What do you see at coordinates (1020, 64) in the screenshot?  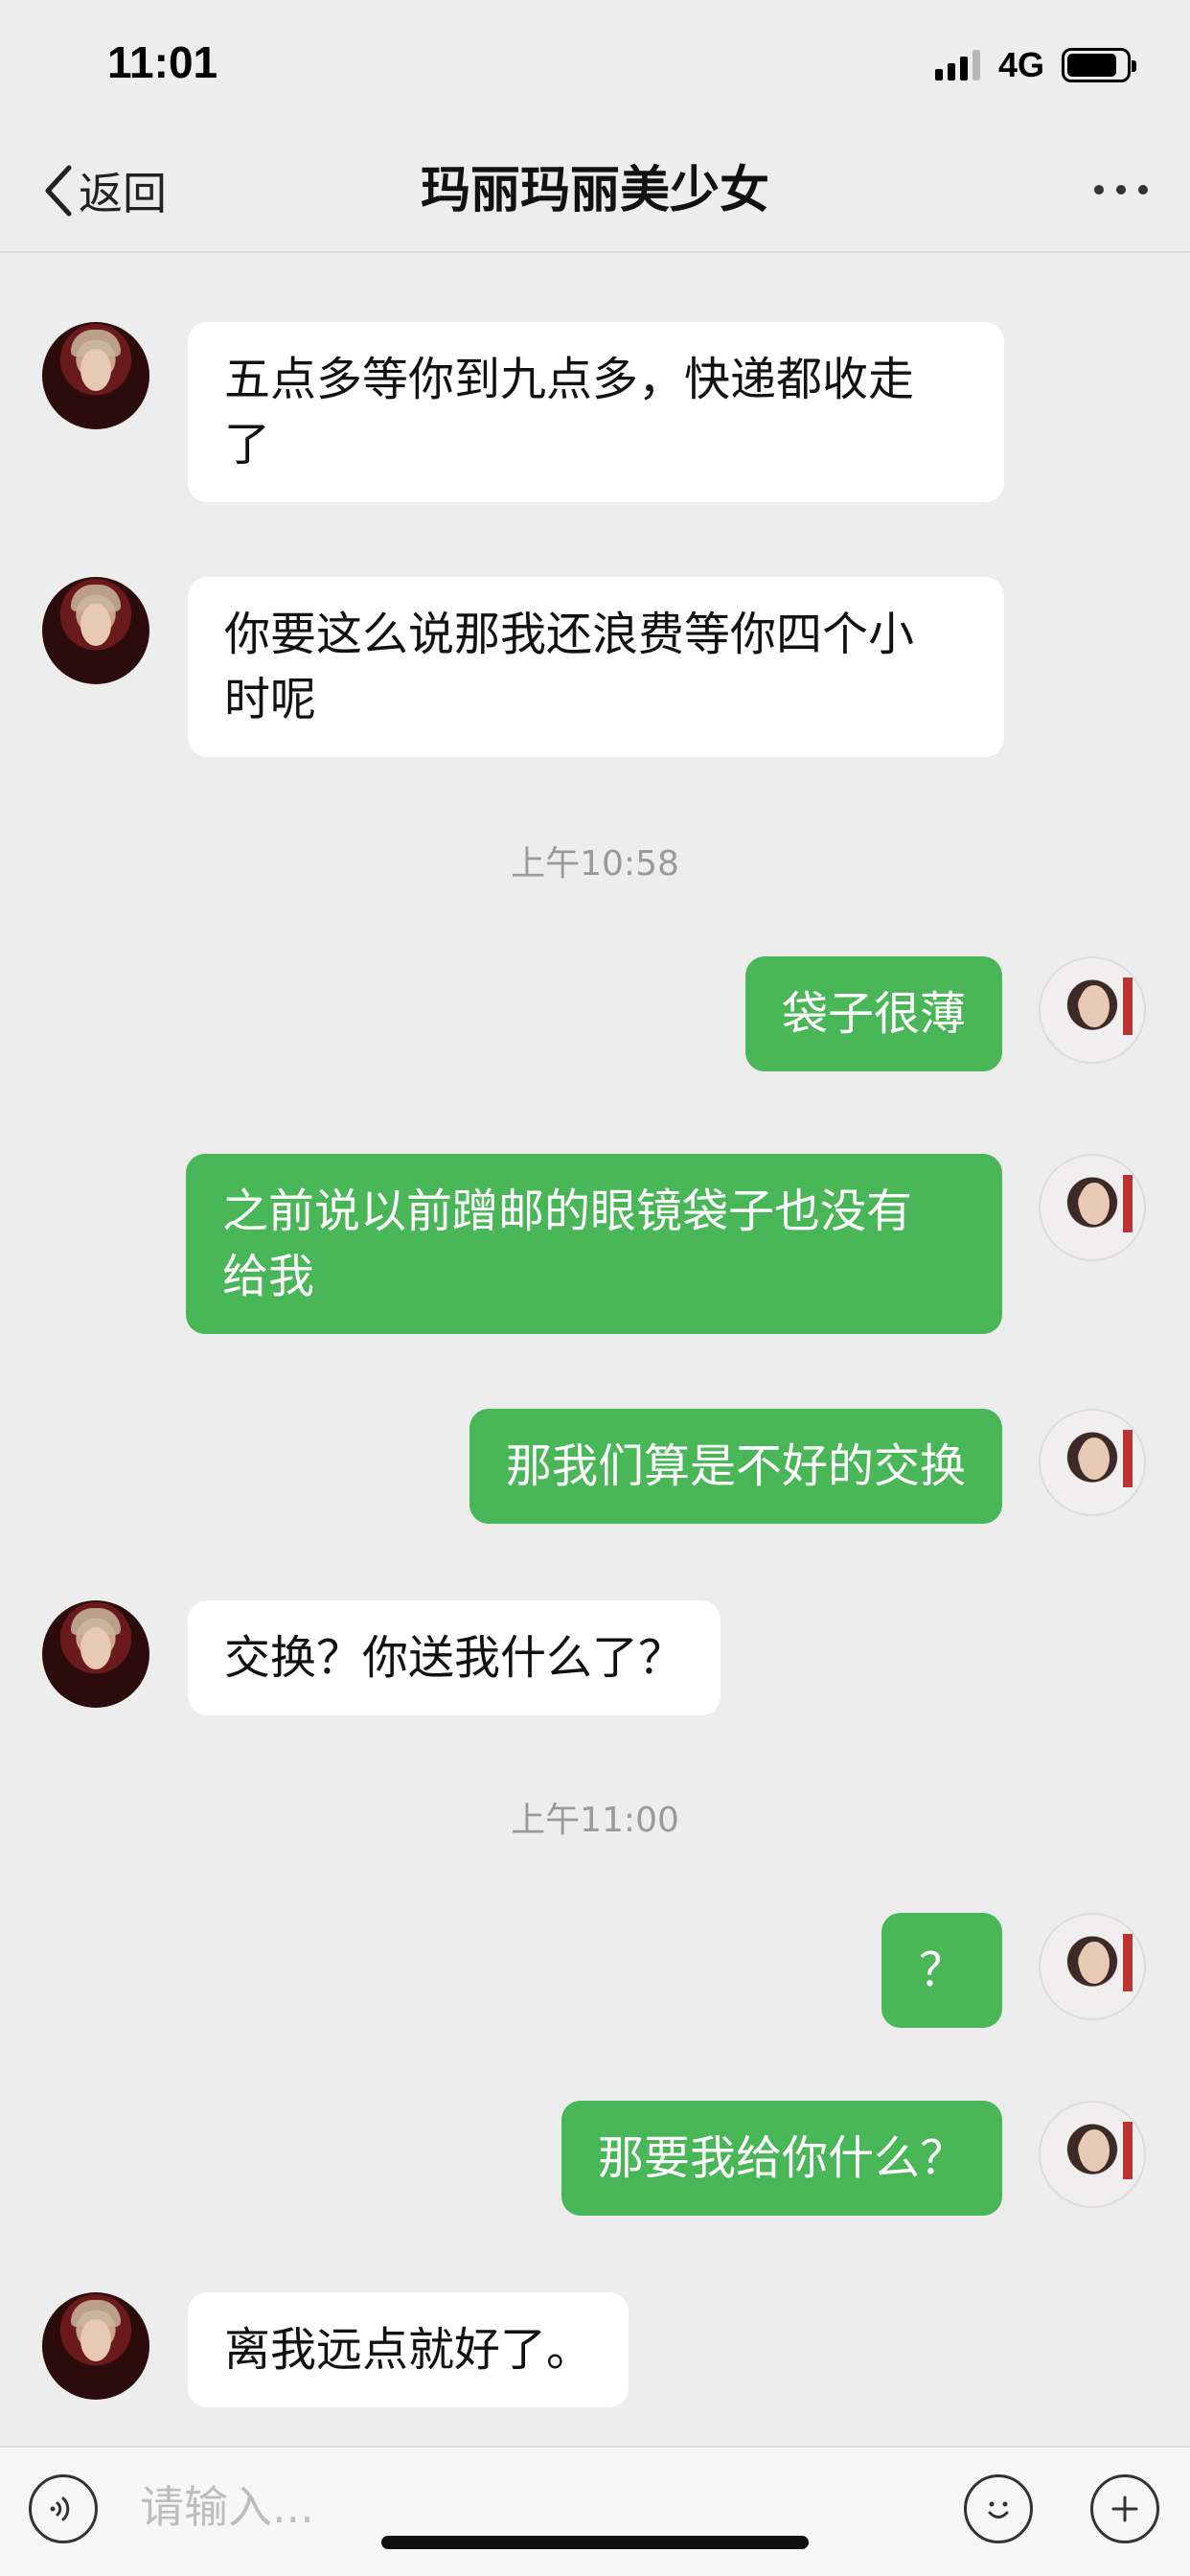 I see `network-type: 4G` at bounding box center [1020, 64].